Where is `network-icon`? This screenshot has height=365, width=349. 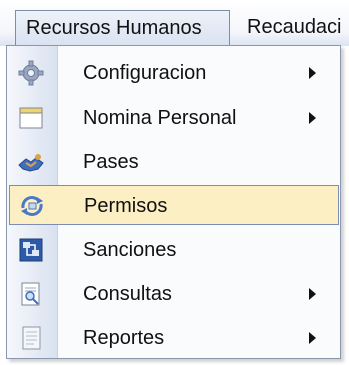
network-icon is located at coordinates (31, 250).